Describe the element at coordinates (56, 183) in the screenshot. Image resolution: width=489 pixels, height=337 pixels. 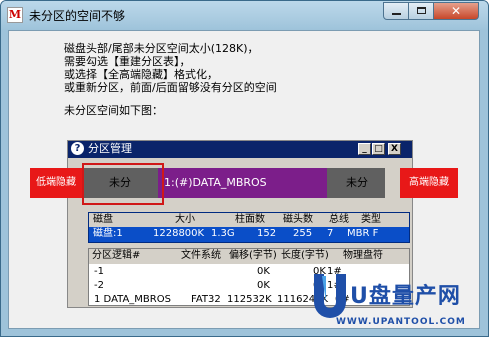
I see `low-hidden-tag: 低端隐藏` at that location.